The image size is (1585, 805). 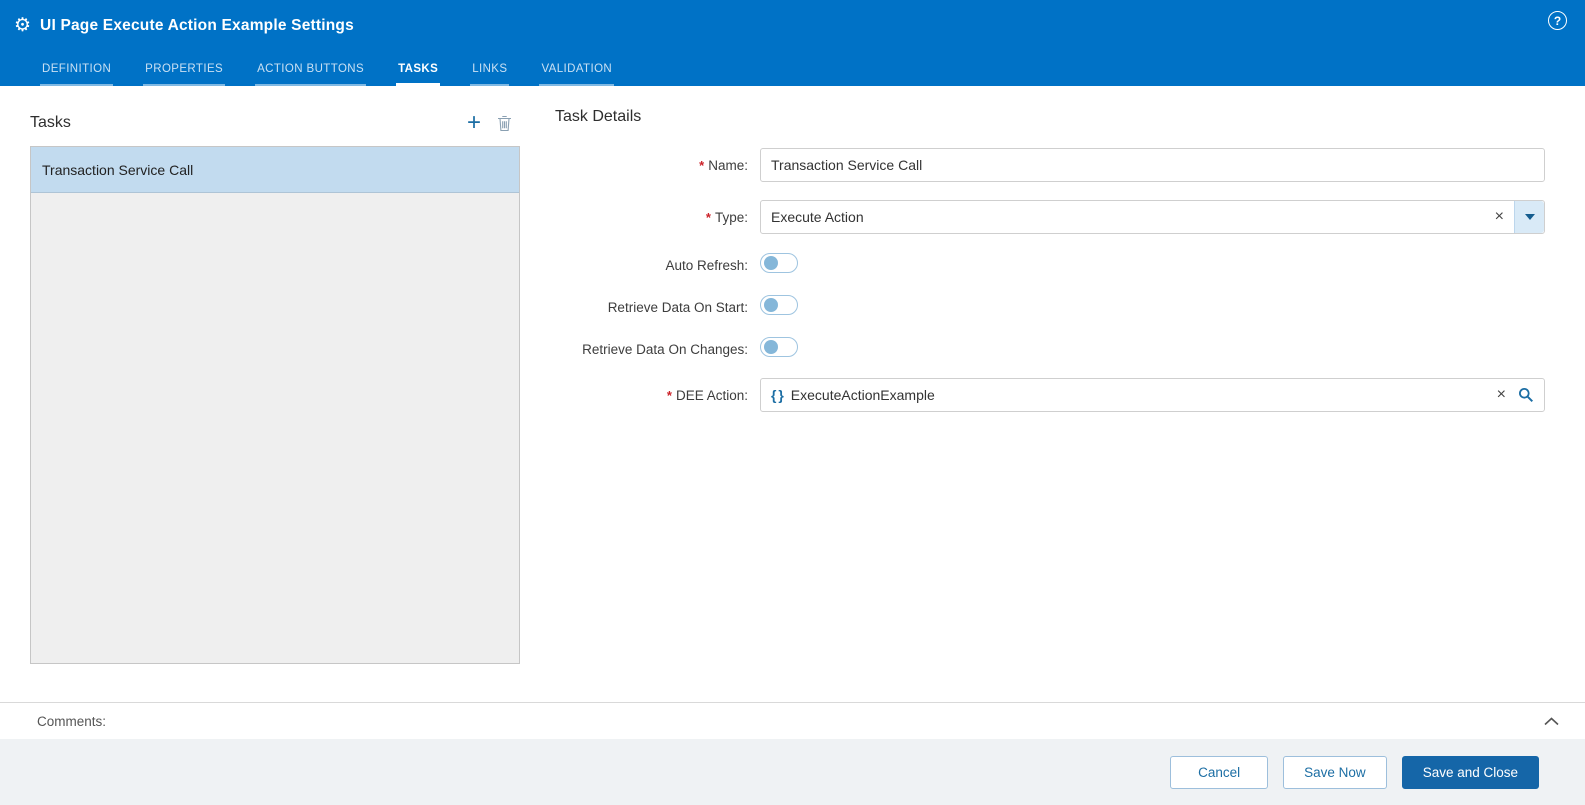 I want to click on retrieve-on-start-row: Retrieve Data On Start:, so click(x=1050, y=307).